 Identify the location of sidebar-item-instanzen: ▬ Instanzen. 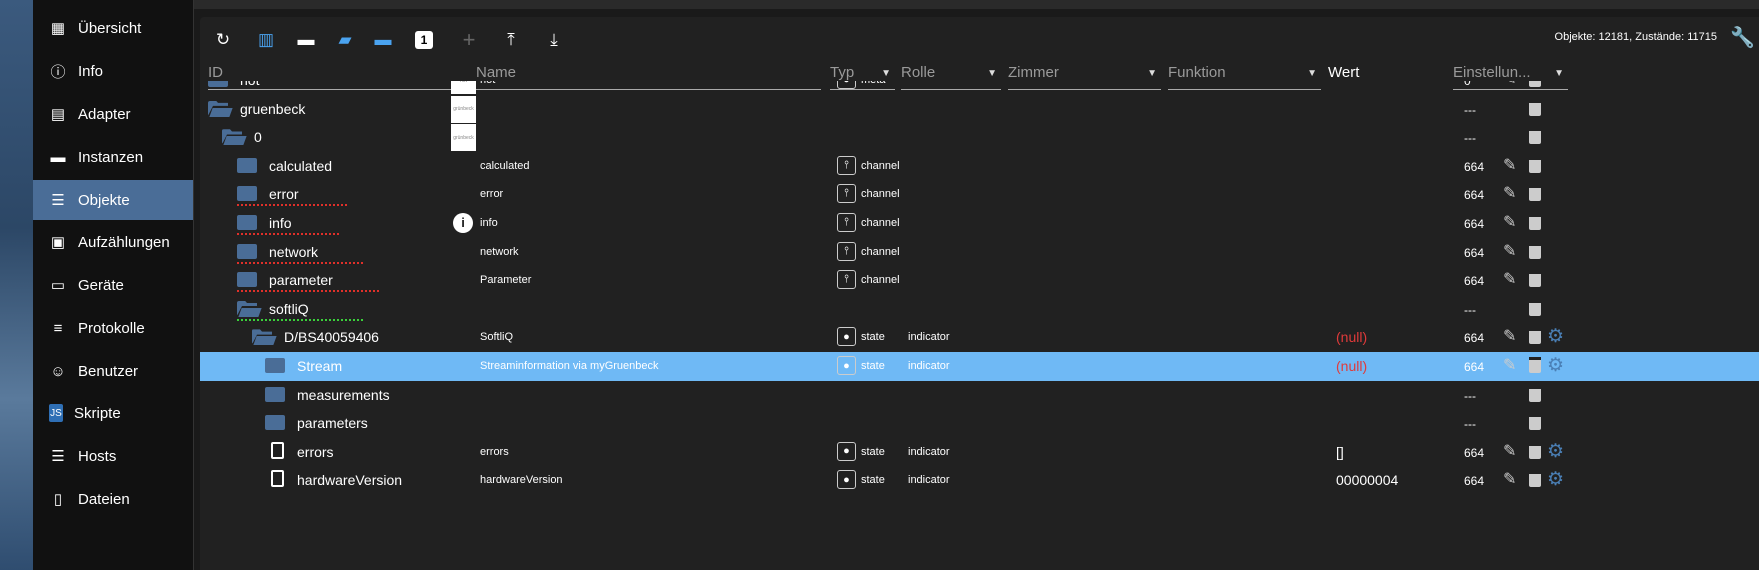
(113, 157).